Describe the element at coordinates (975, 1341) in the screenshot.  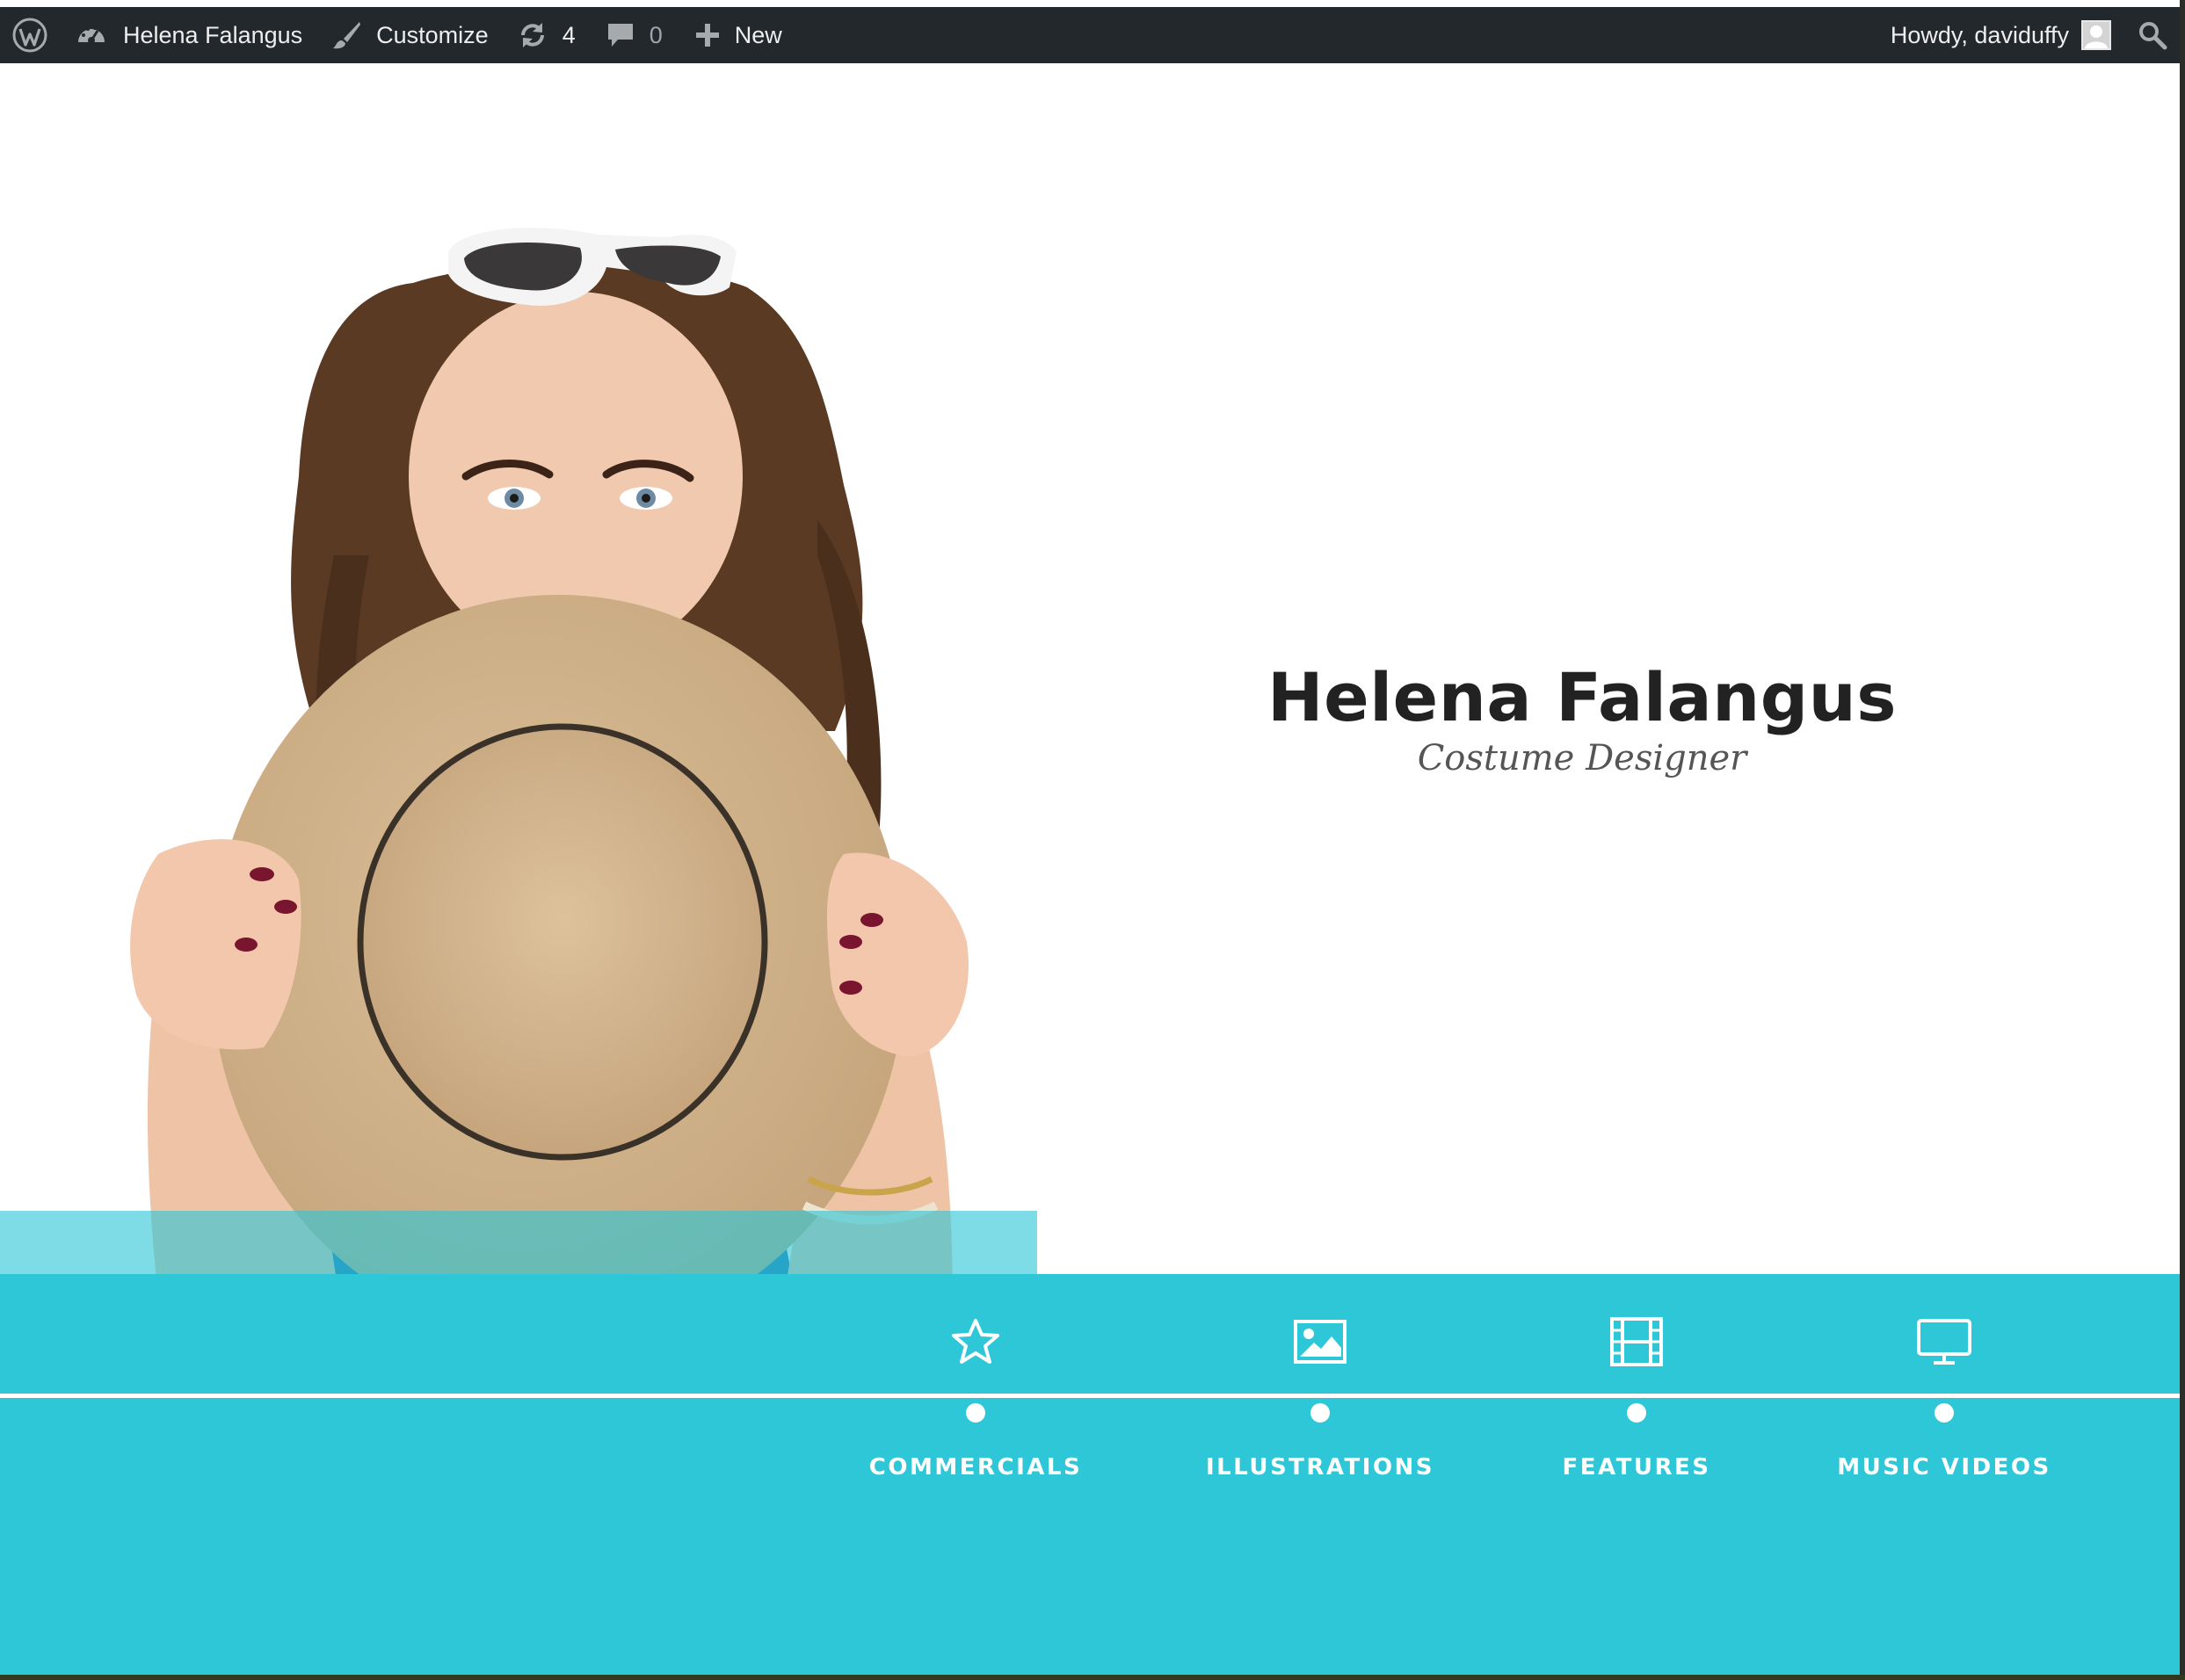
I see `star-icon` at that location.